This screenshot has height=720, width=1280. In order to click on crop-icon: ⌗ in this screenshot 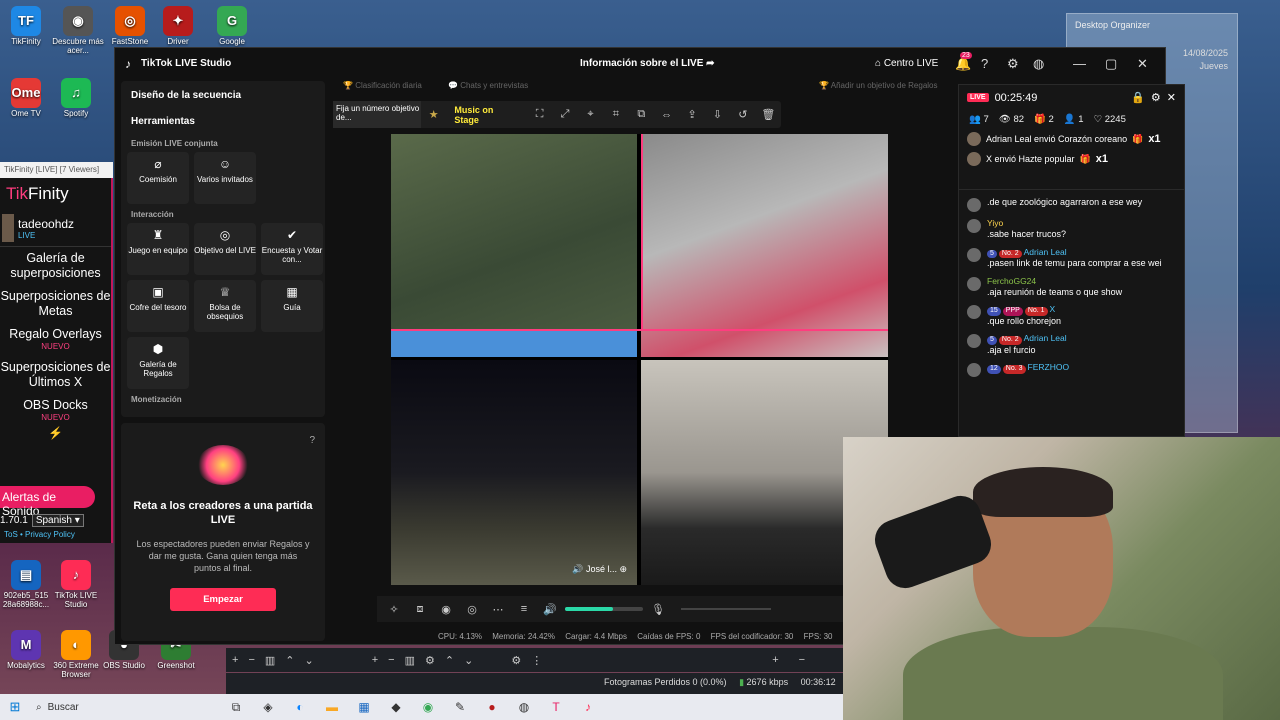, I will do `click(615, 114)`.